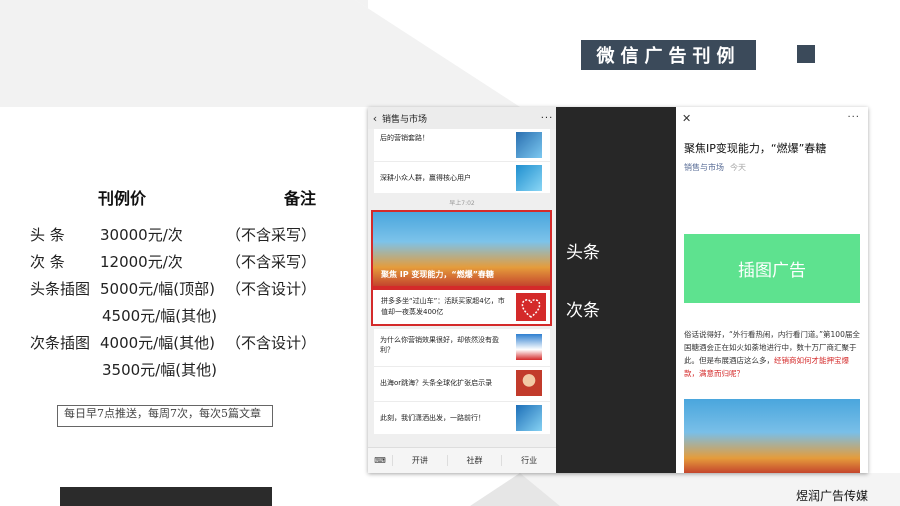  Describe the element at coordinates (528, 460) in the screenshot. I see `menu-item-industry: 行业` at that location.